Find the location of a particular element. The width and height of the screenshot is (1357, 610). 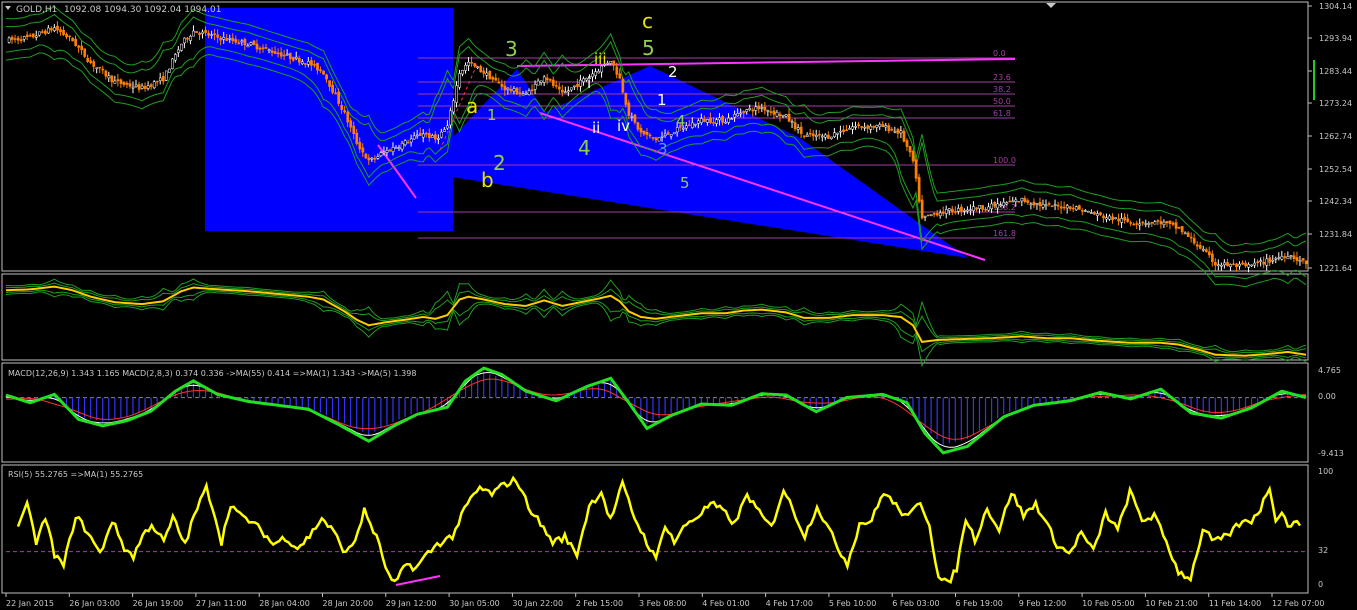

price-tick-label: 1221.64 is located at coordinates (1335, 268).